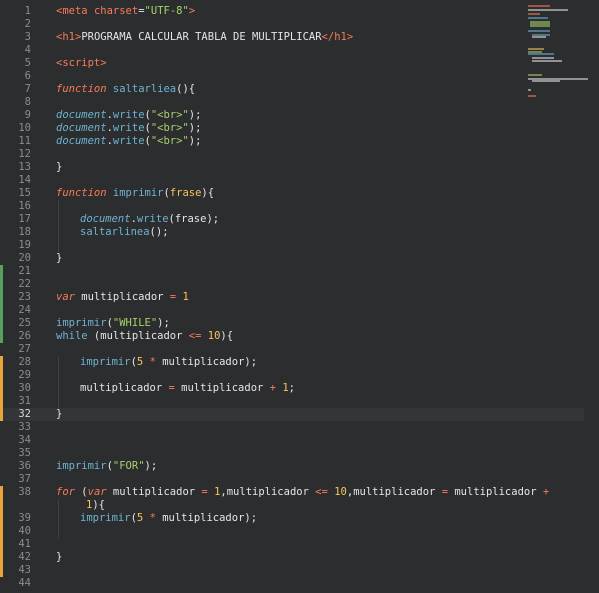  What do you see at coordinates (24, 154) in the screenshot?
I see `line-number: 12` at bounding box center [24, 154].